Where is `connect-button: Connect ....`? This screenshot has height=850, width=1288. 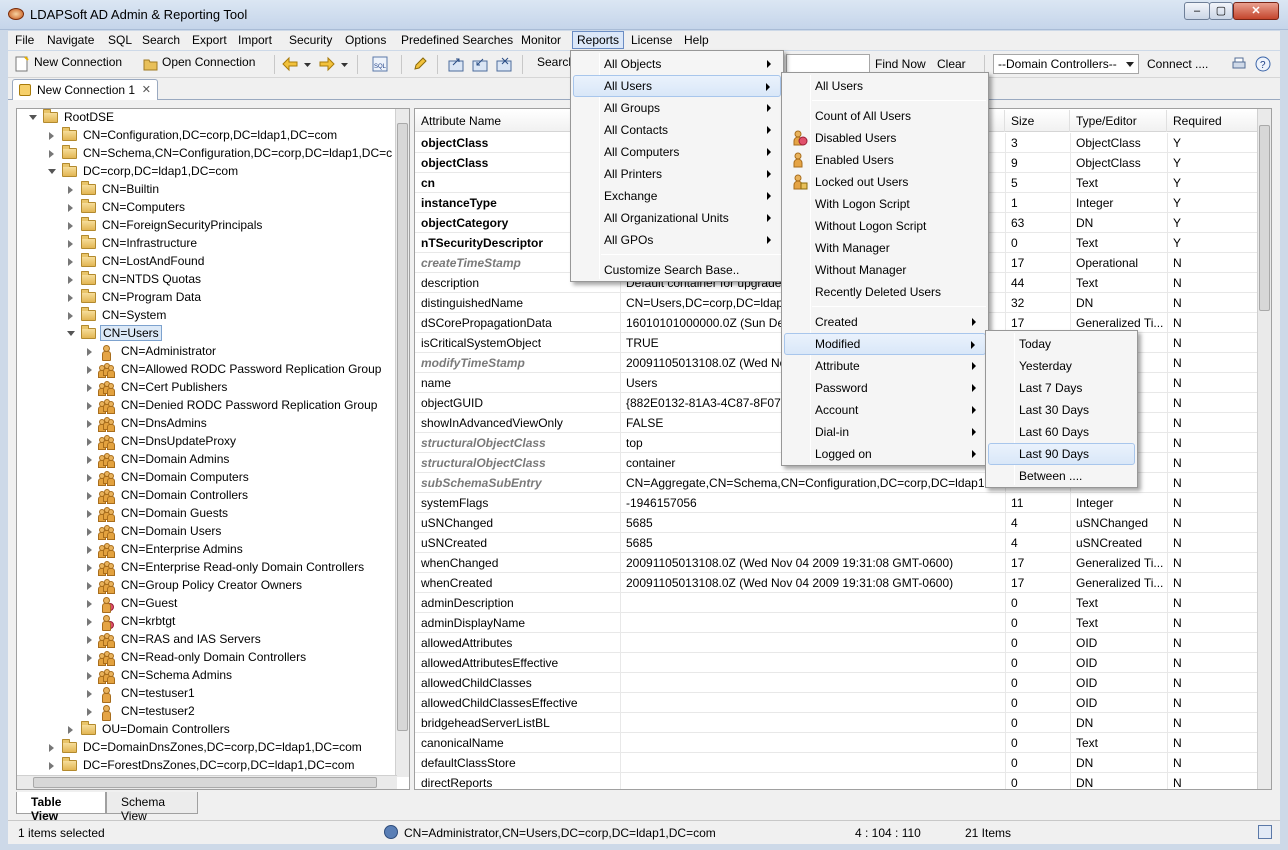
connect-button: Connect .... is located at coordinates (1177, 64).